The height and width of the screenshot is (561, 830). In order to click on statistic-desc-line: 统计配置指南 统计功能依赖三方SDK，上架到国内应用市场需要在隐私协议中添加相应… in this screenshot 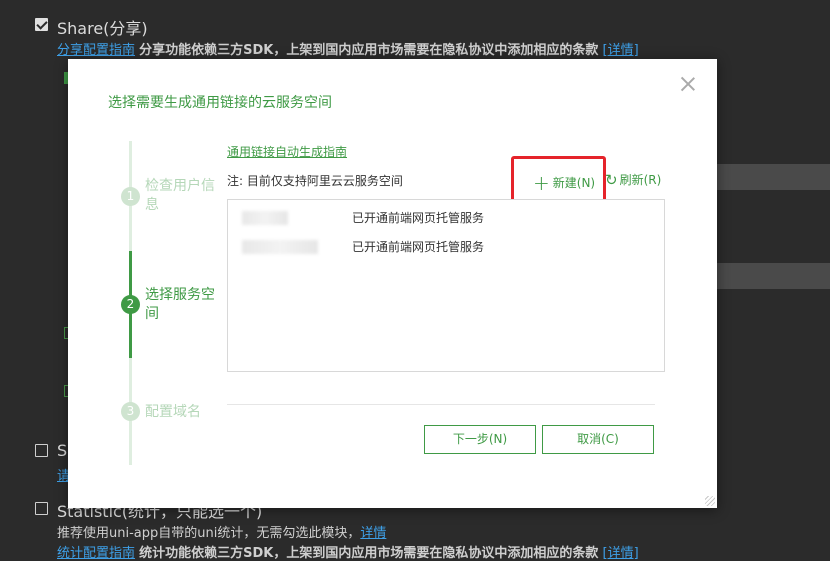, I will do `click(348, 551)`.